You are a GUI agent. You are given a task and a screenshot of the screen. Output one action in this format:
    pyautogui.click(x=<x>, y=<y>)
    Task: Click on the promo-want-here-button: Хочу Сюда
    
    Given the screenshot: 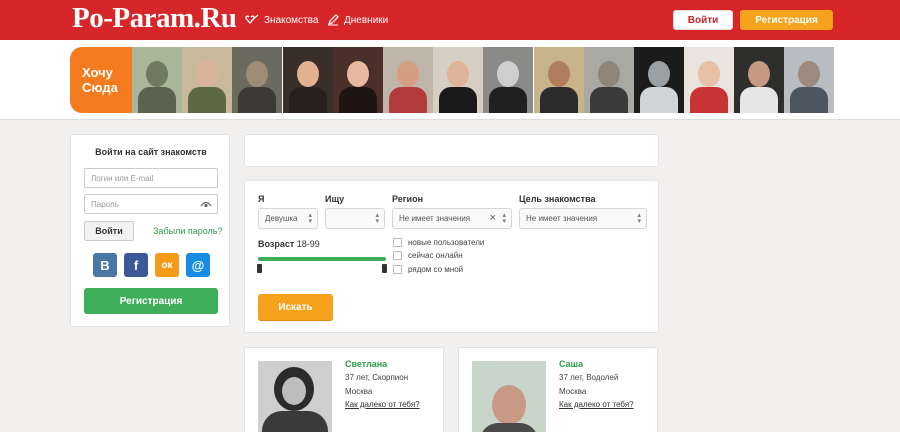 What is the action you would take?
    pyautogui.click(x=101, y=80)
    